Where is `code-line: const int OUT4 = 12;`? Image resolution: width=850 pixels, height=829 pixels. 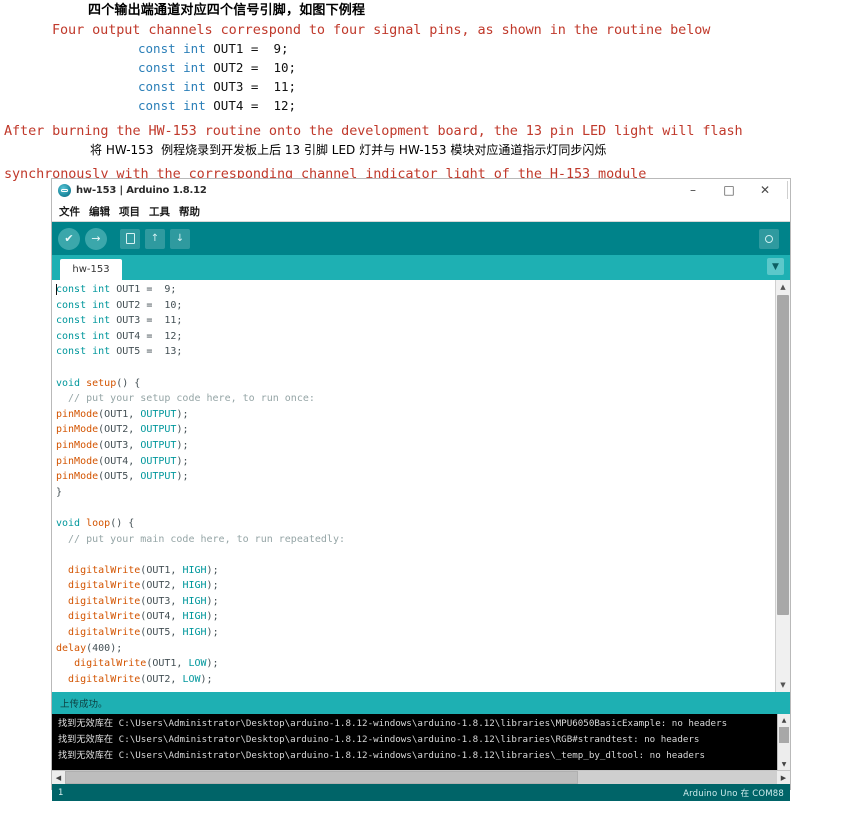
code-line: const int OUT4 = 12; is located at coordinates (423, 337).